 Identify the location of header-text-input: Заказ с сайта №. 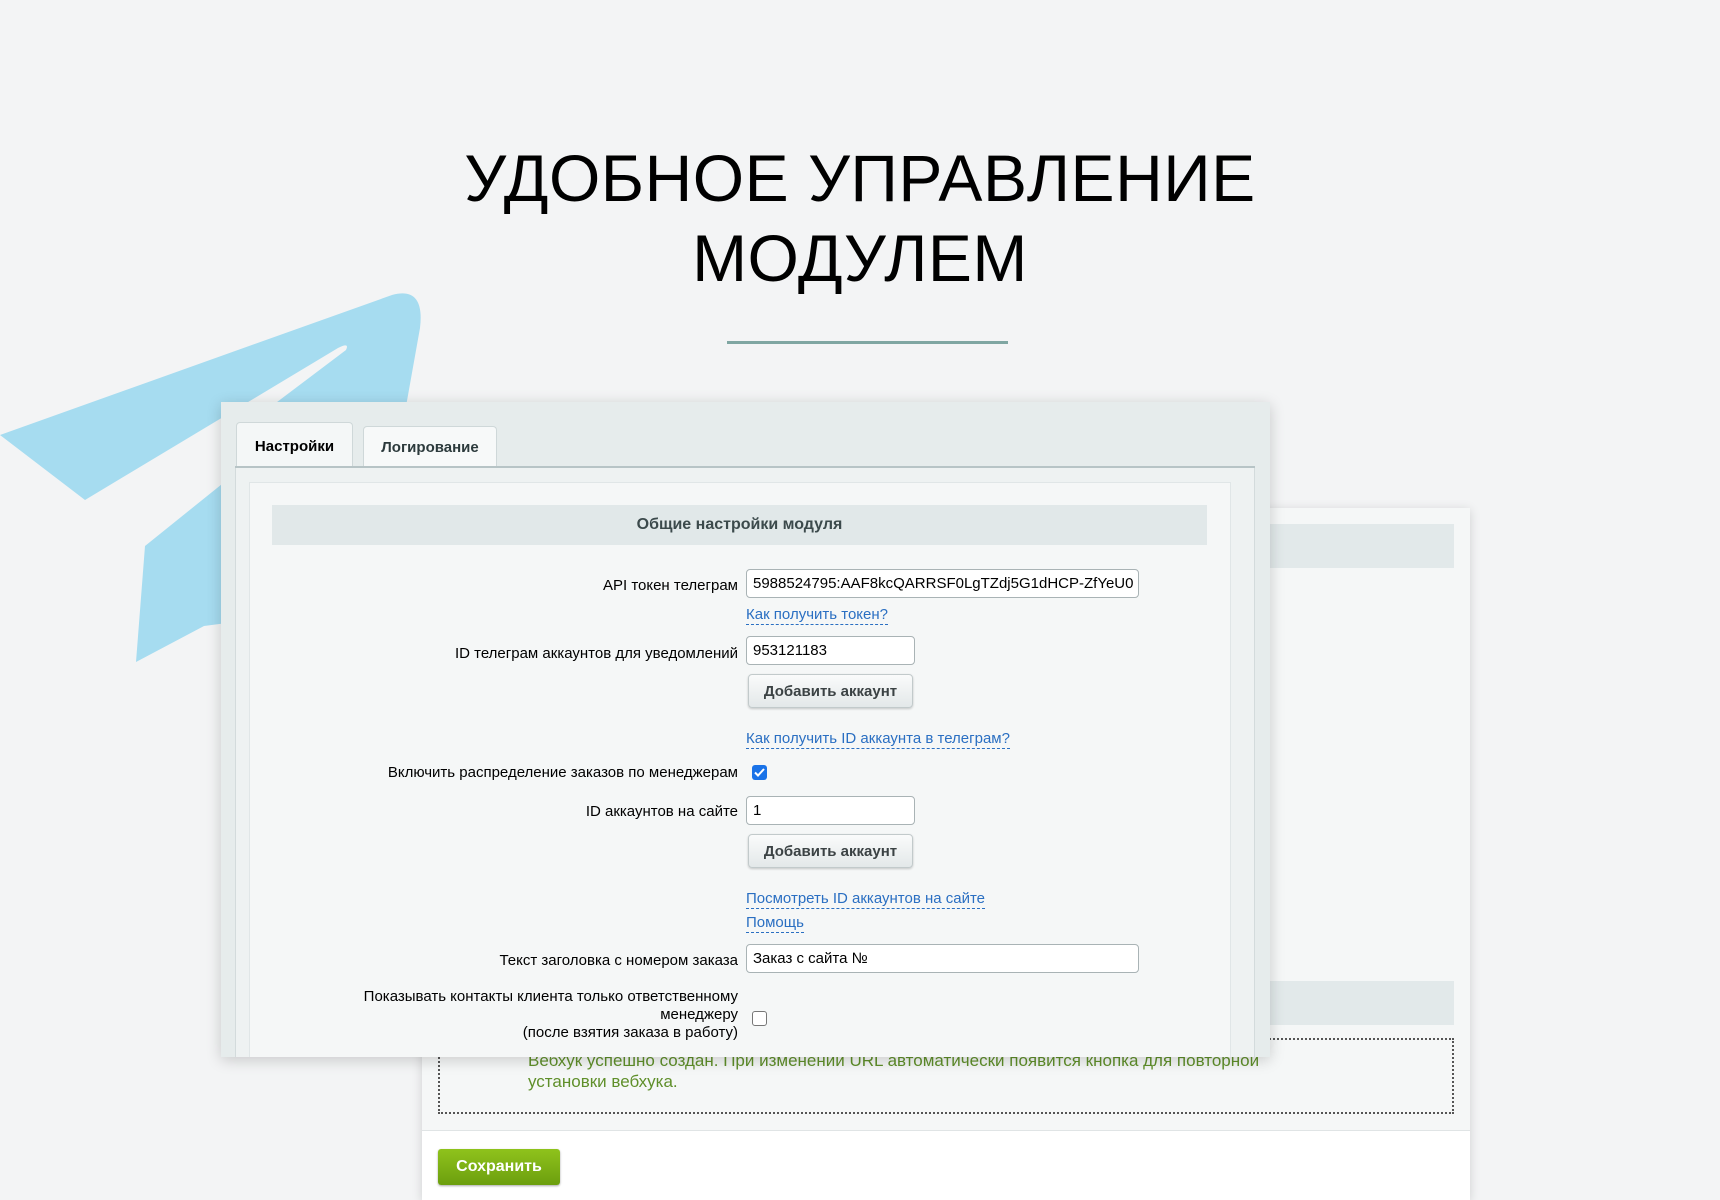
(942, 958).